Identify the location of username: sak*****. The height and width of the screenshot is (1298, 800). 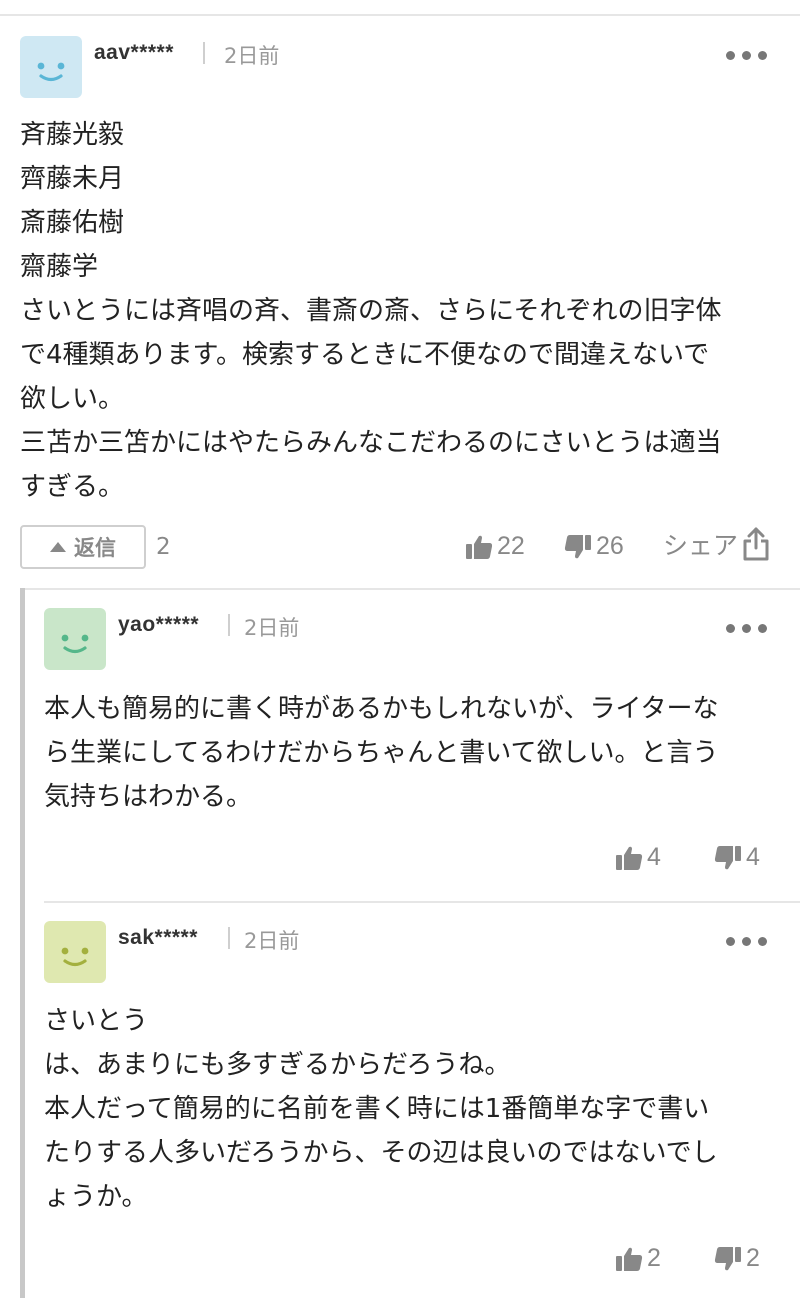
(158, 938).